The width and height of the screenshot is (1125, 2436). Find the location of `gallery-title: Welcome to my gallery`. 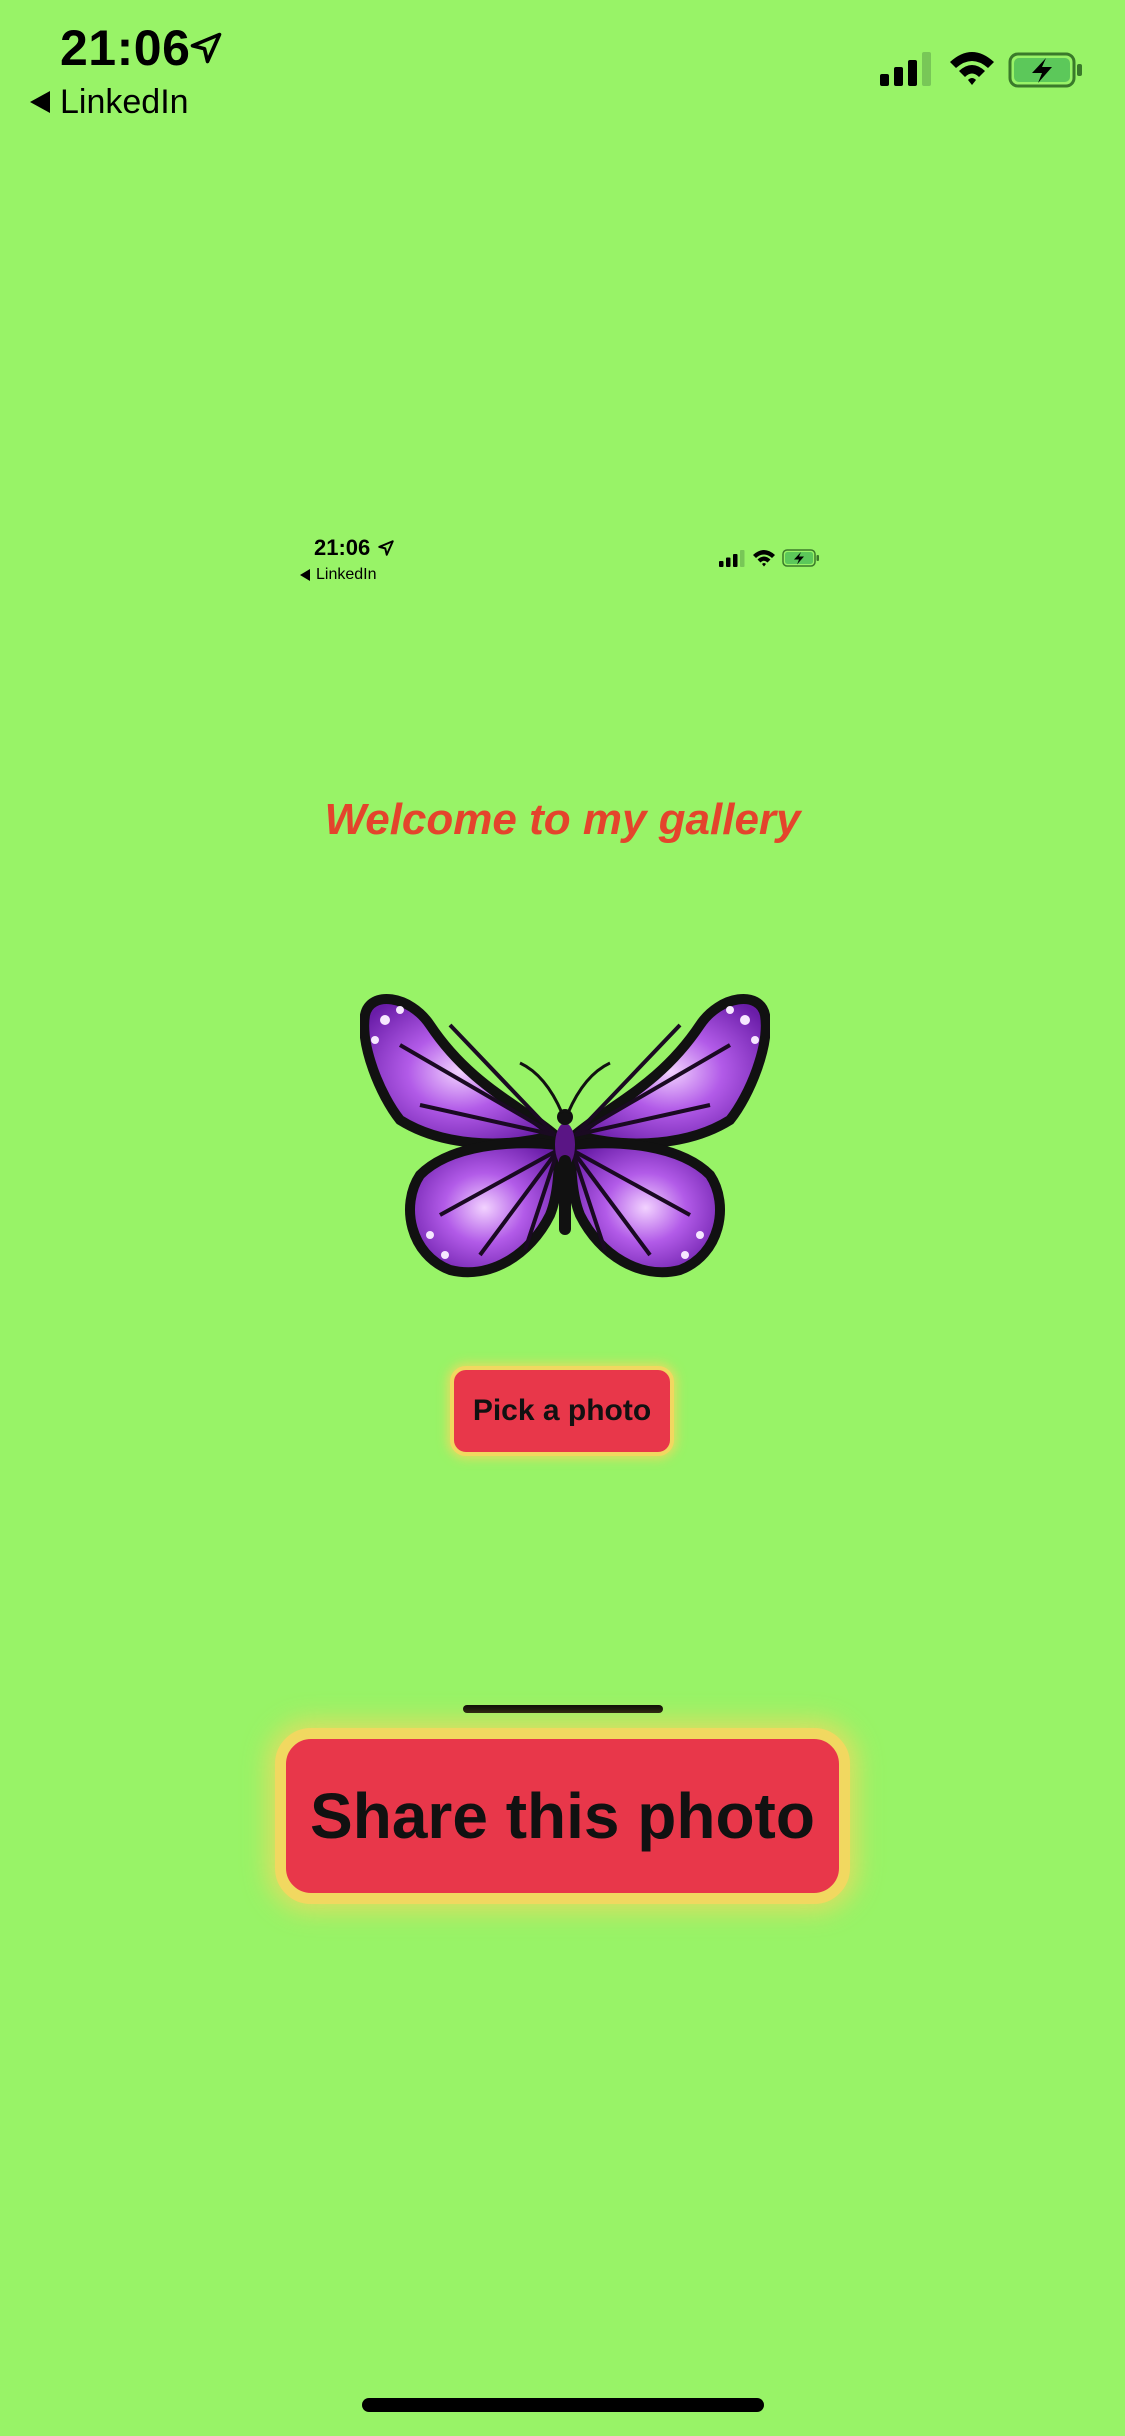

gallery-title: Welcome to my gallery is located at coordinates (562, 819).